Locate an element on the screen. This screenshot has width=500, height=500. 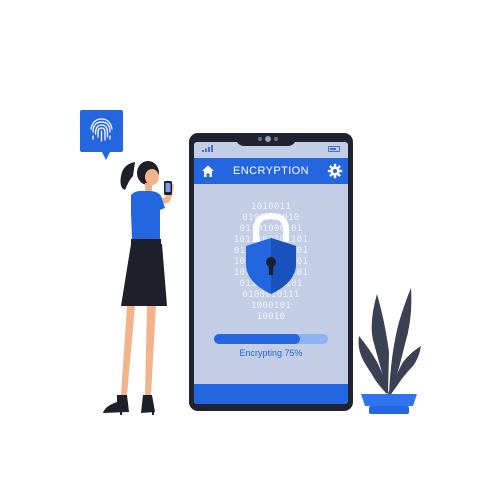
progress-label: Encrypting 75% is located at coordinates (271, 353).